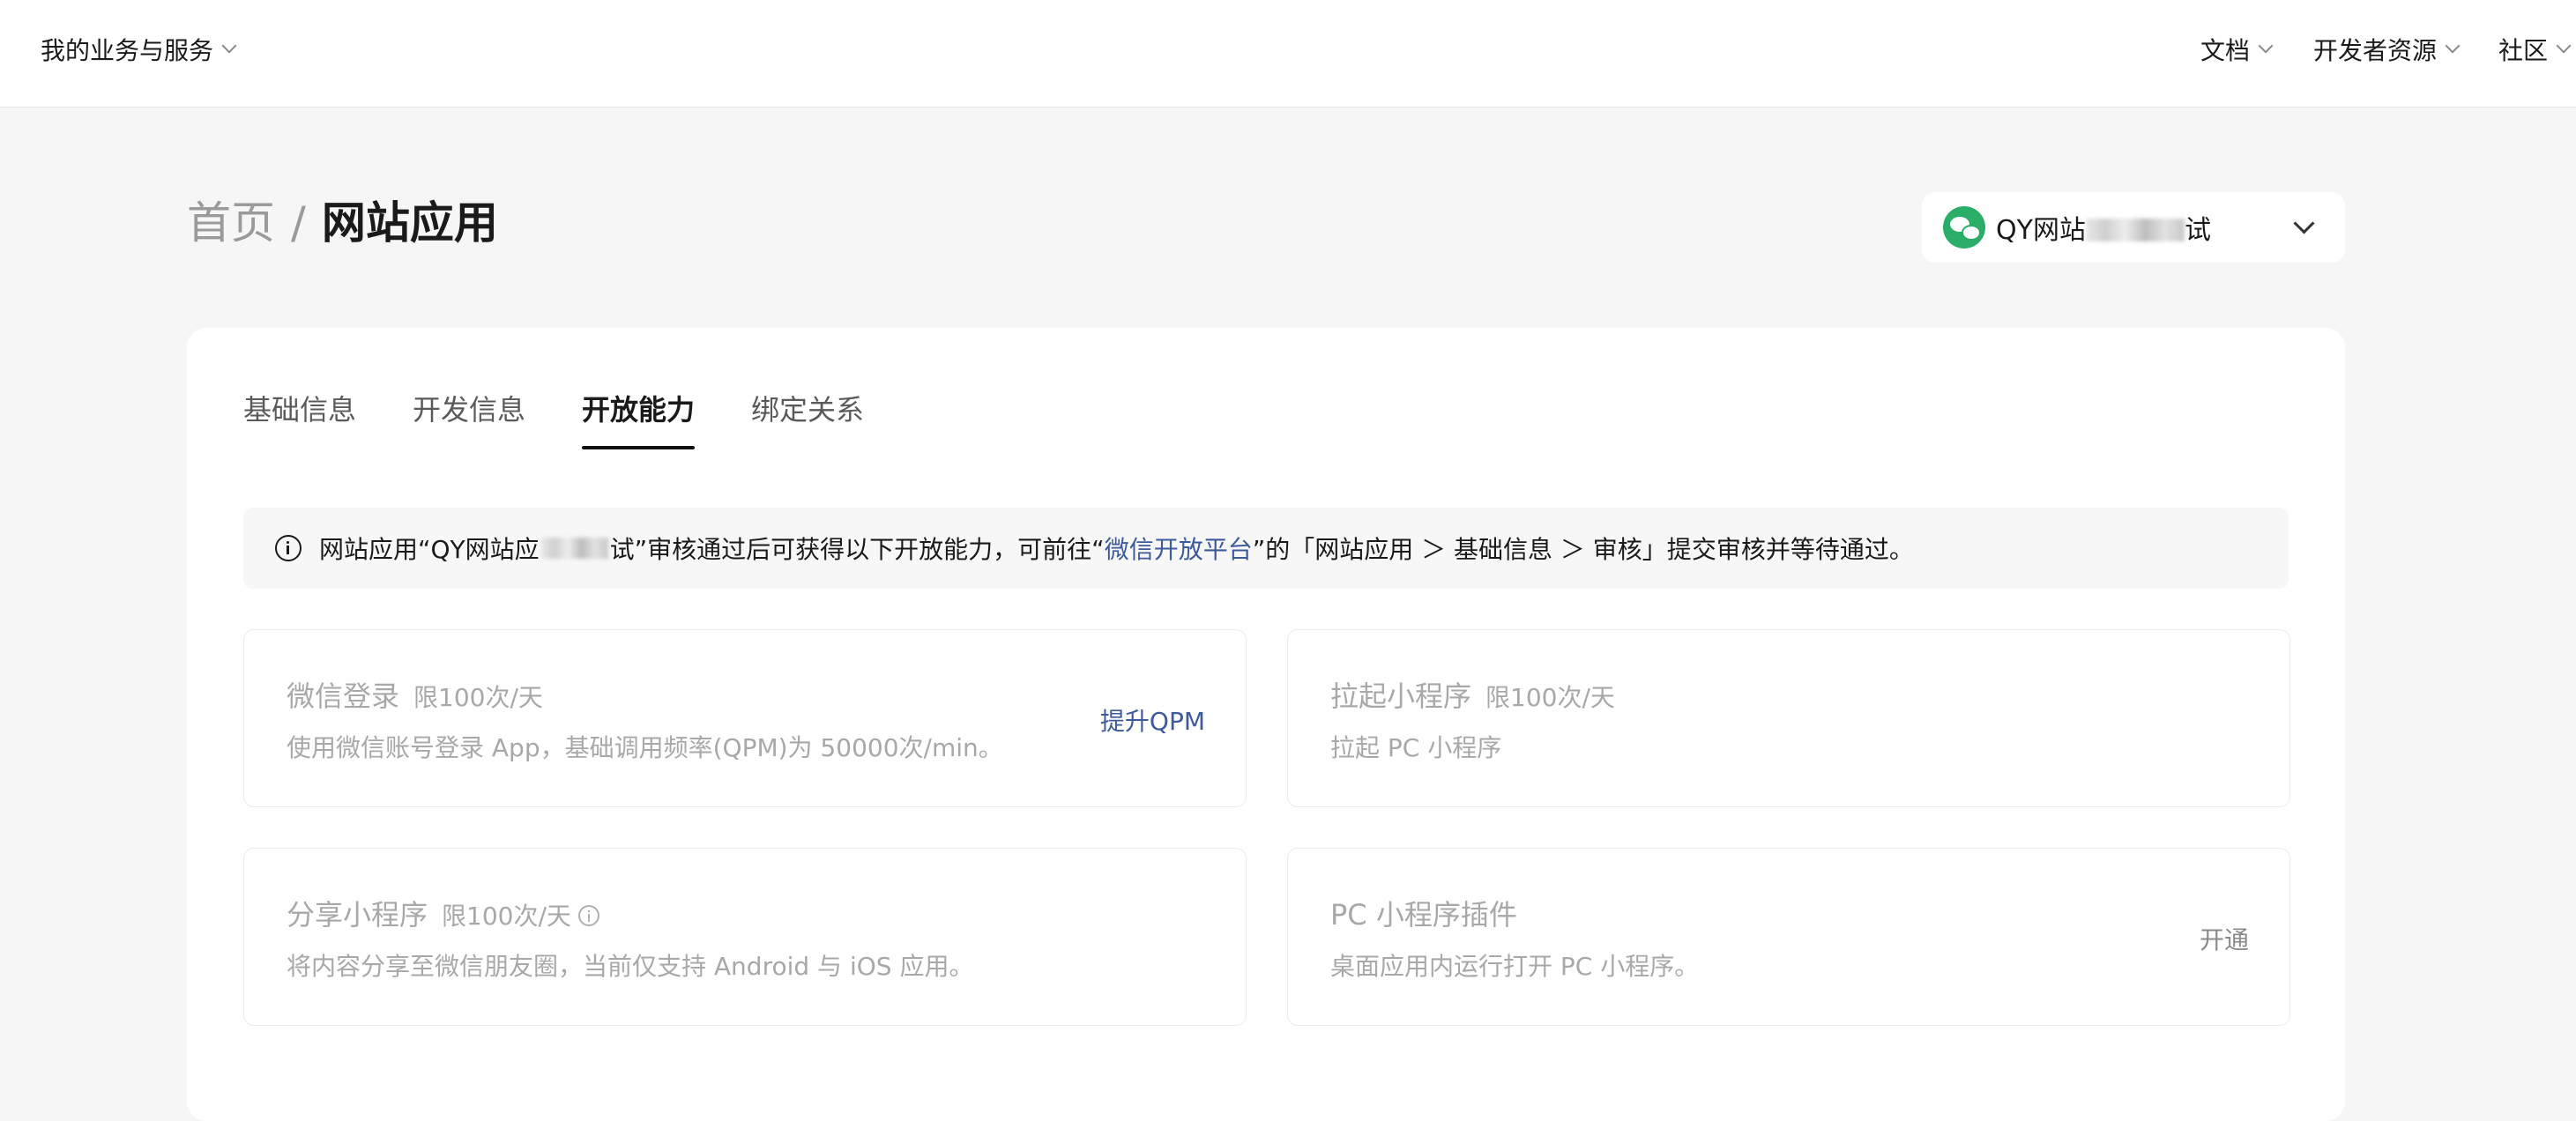  I want to click on breadcrumb-home: 首页, so click(231, 223).